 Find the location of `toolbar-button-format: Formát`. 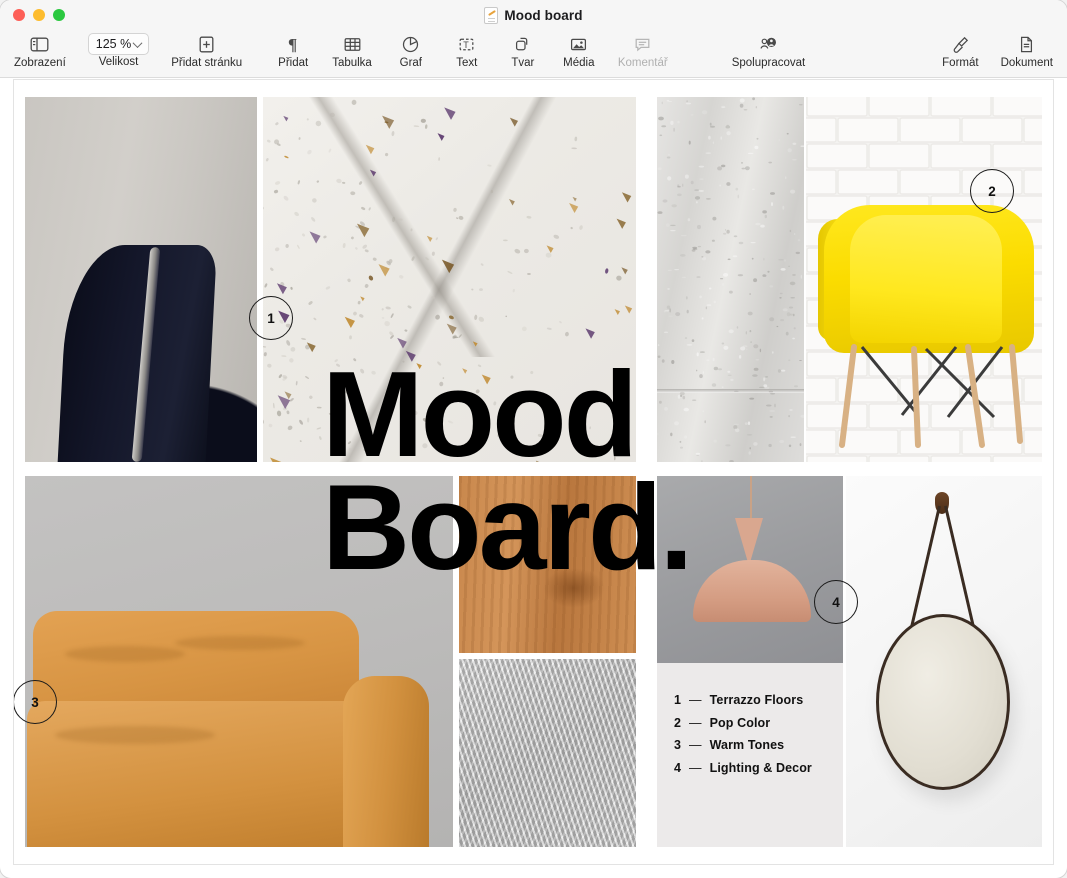

toolbar-button-format: Formát is located at coordinates (960, 49).